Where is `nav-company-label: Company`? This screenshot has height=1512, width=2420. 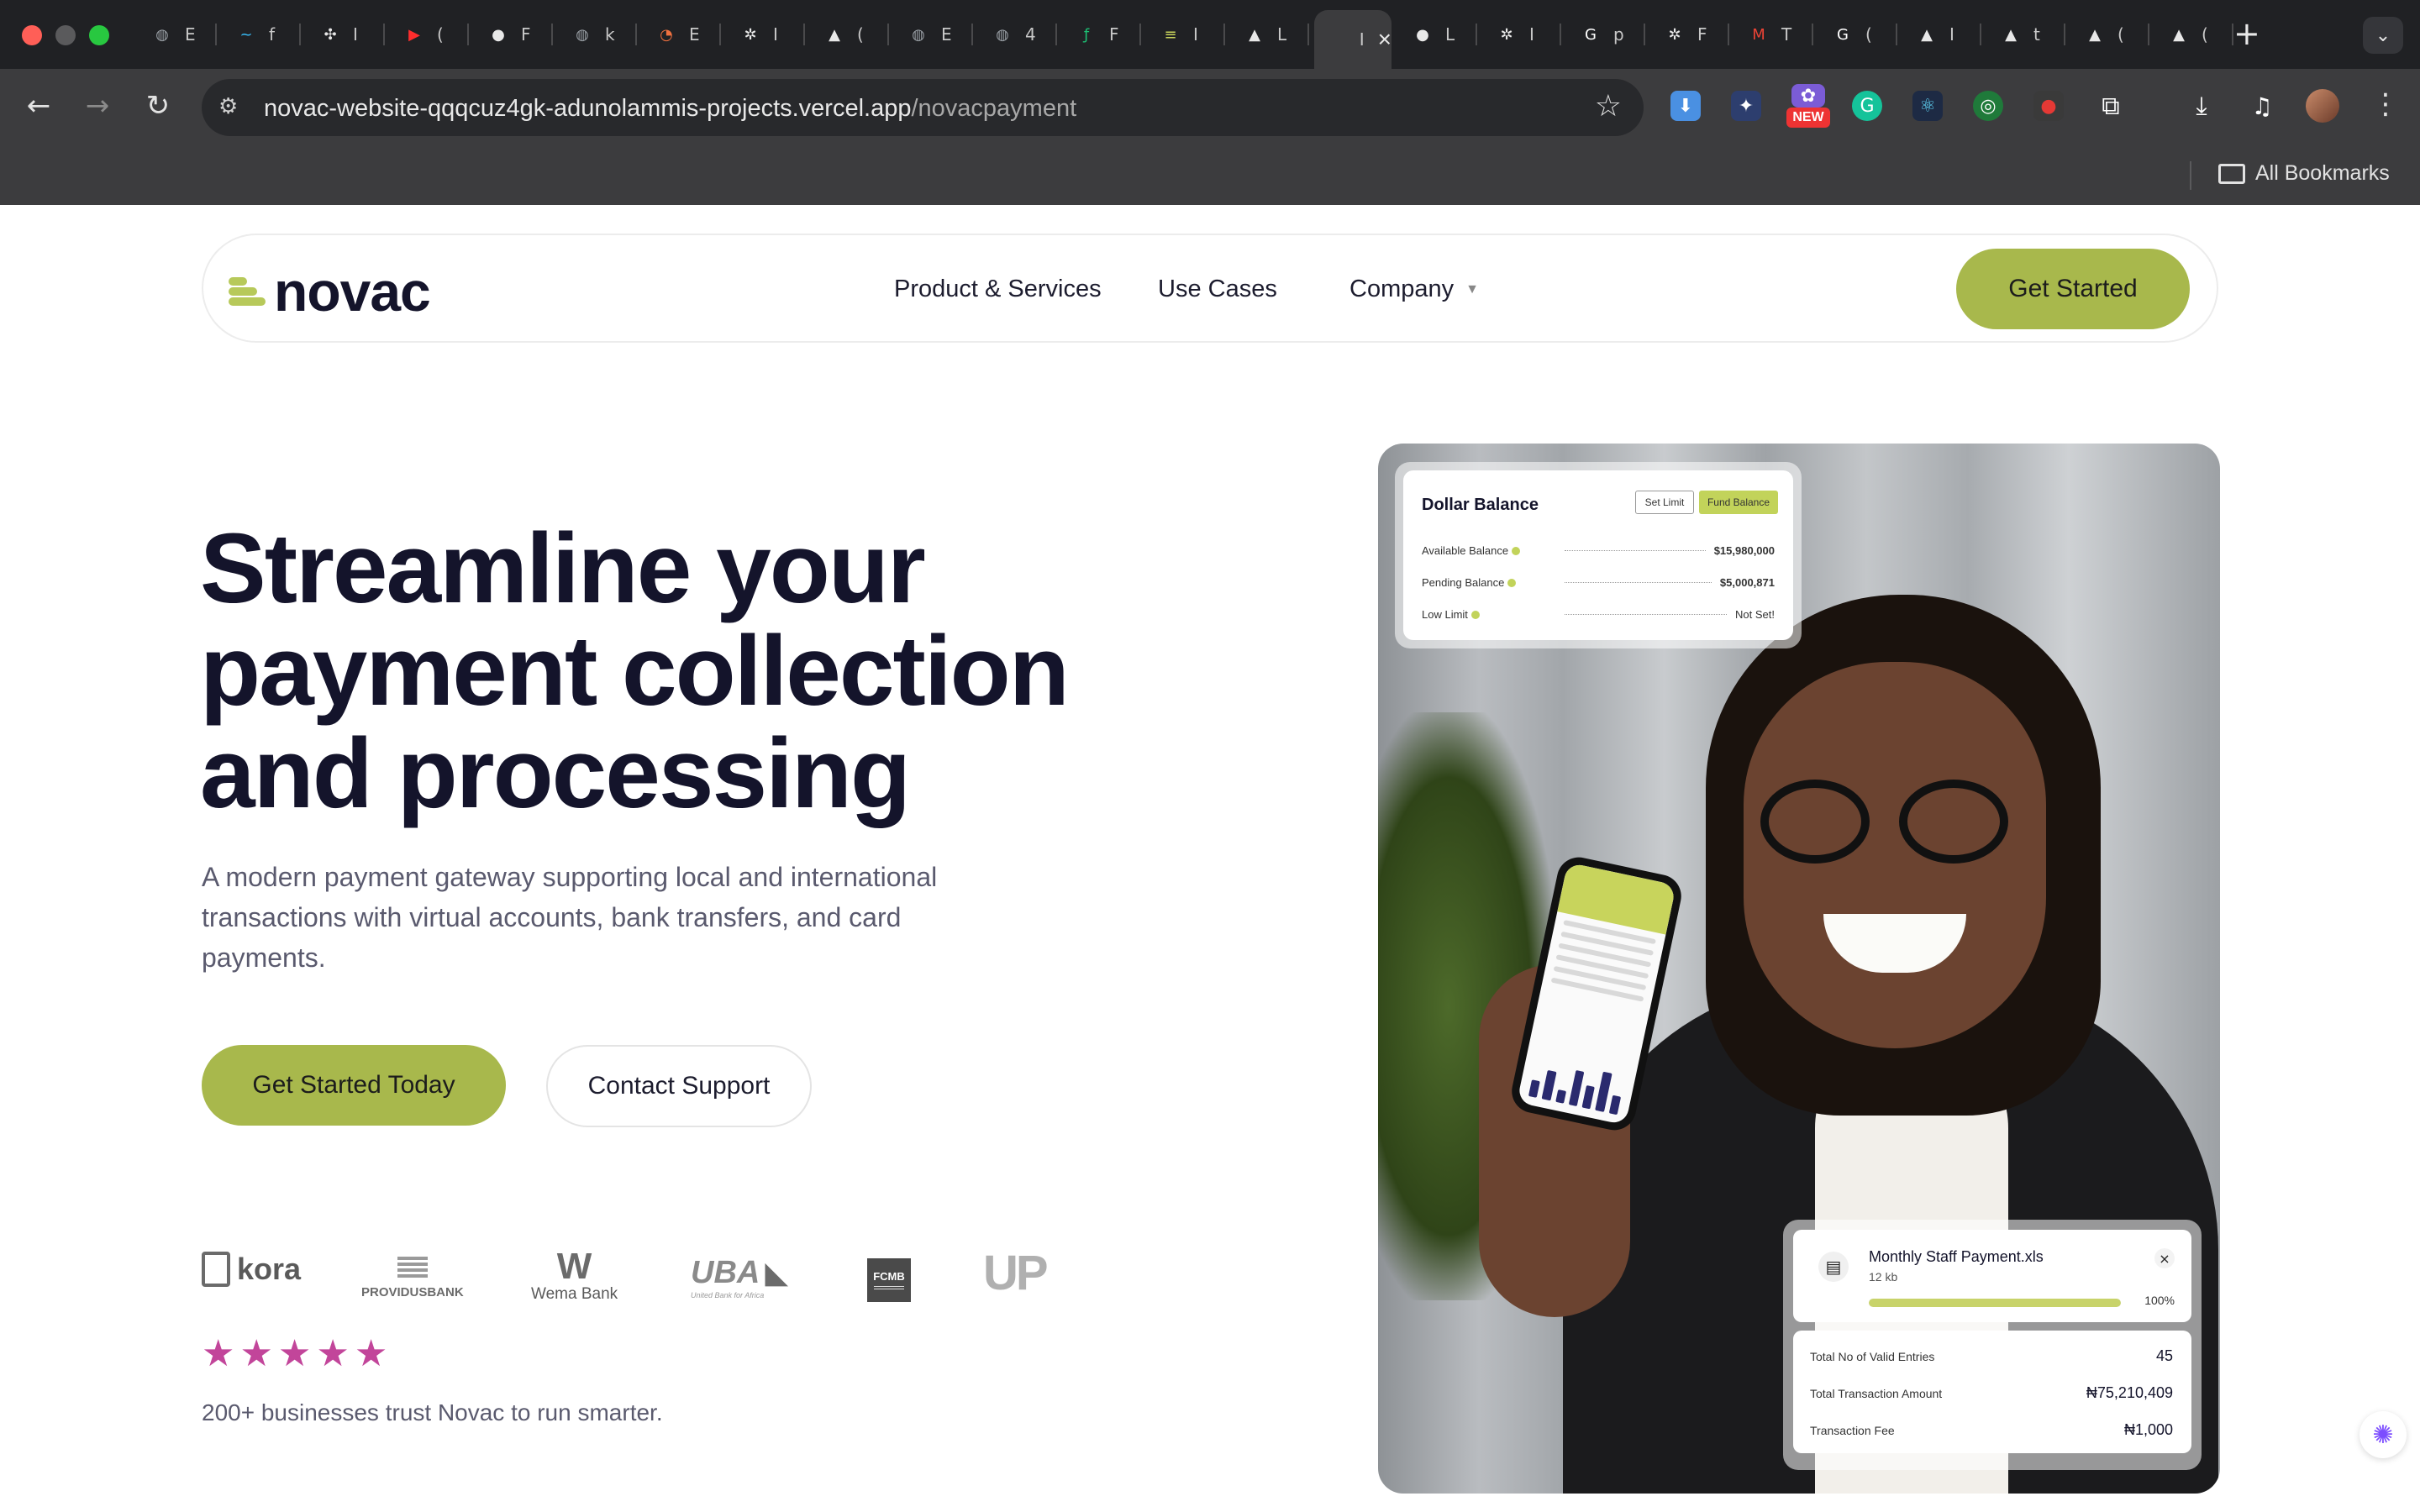
nav-company-label: Company is located at coordinates (1402, 289).